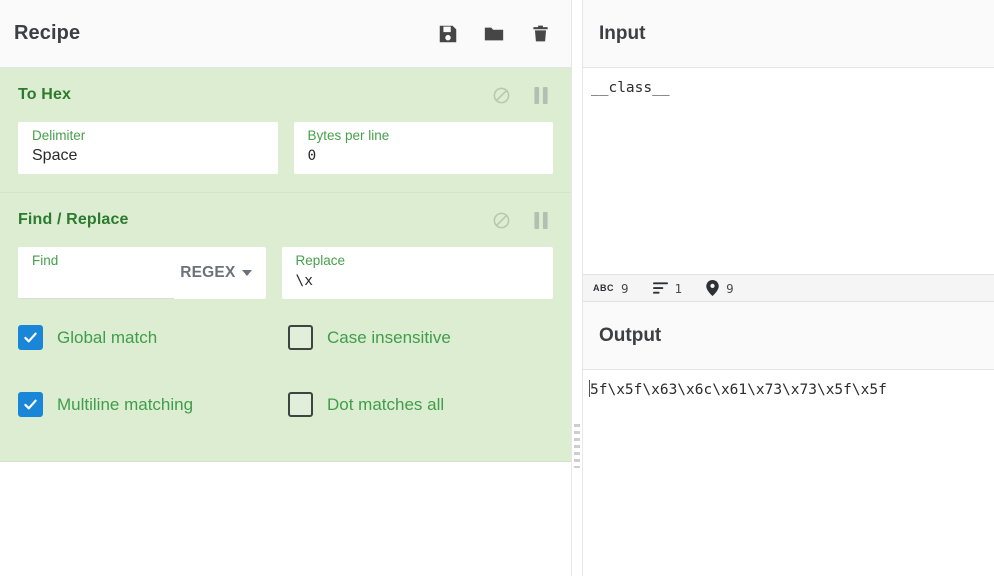  What do you see at coordinates (125, 404) in the screenshot?
I see `checkbox-label: Multiline matching` at bounding box center [125, 404].